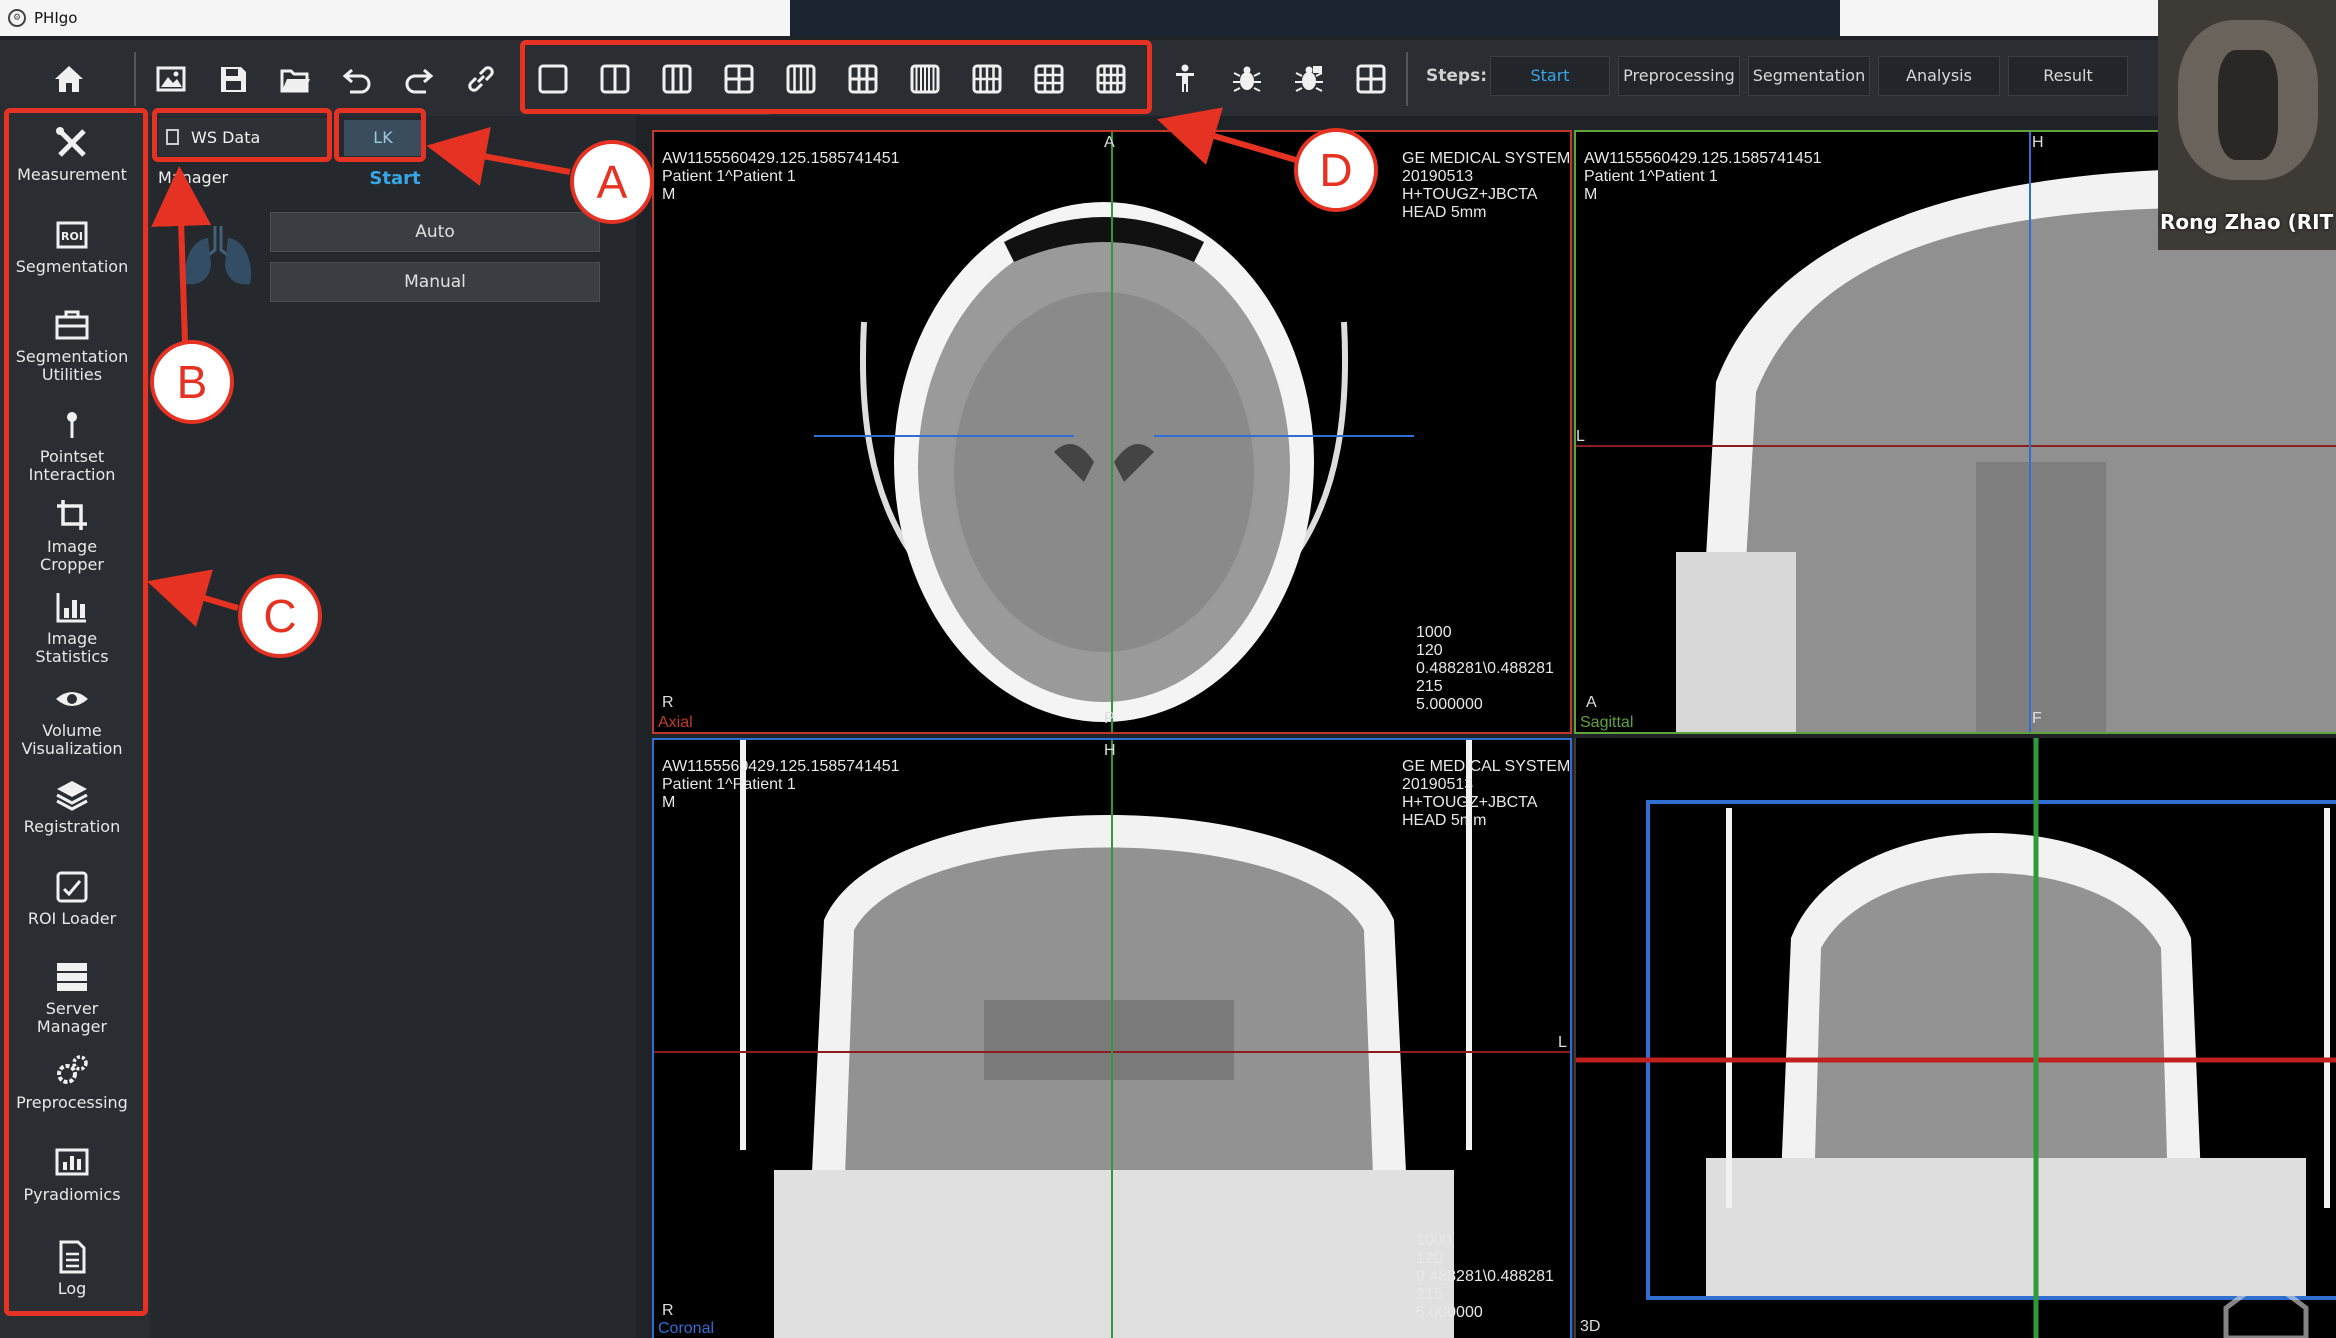  I want to click on 3d-viewer: 3D, so click(1955, 1038).